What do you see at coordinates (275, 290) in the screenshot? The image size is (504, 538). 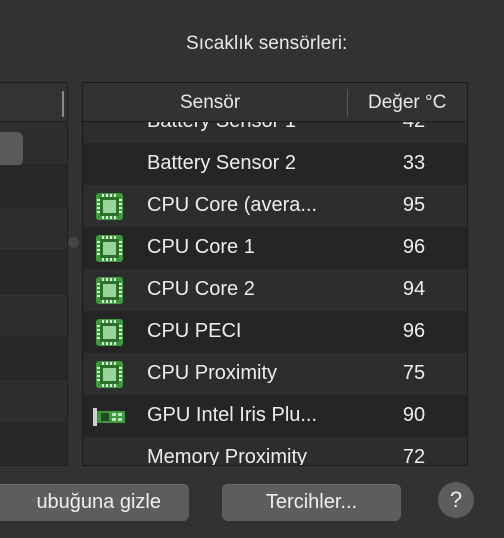 I see `table-row: CPU Core 2 94` at bounding box center [275, 290].